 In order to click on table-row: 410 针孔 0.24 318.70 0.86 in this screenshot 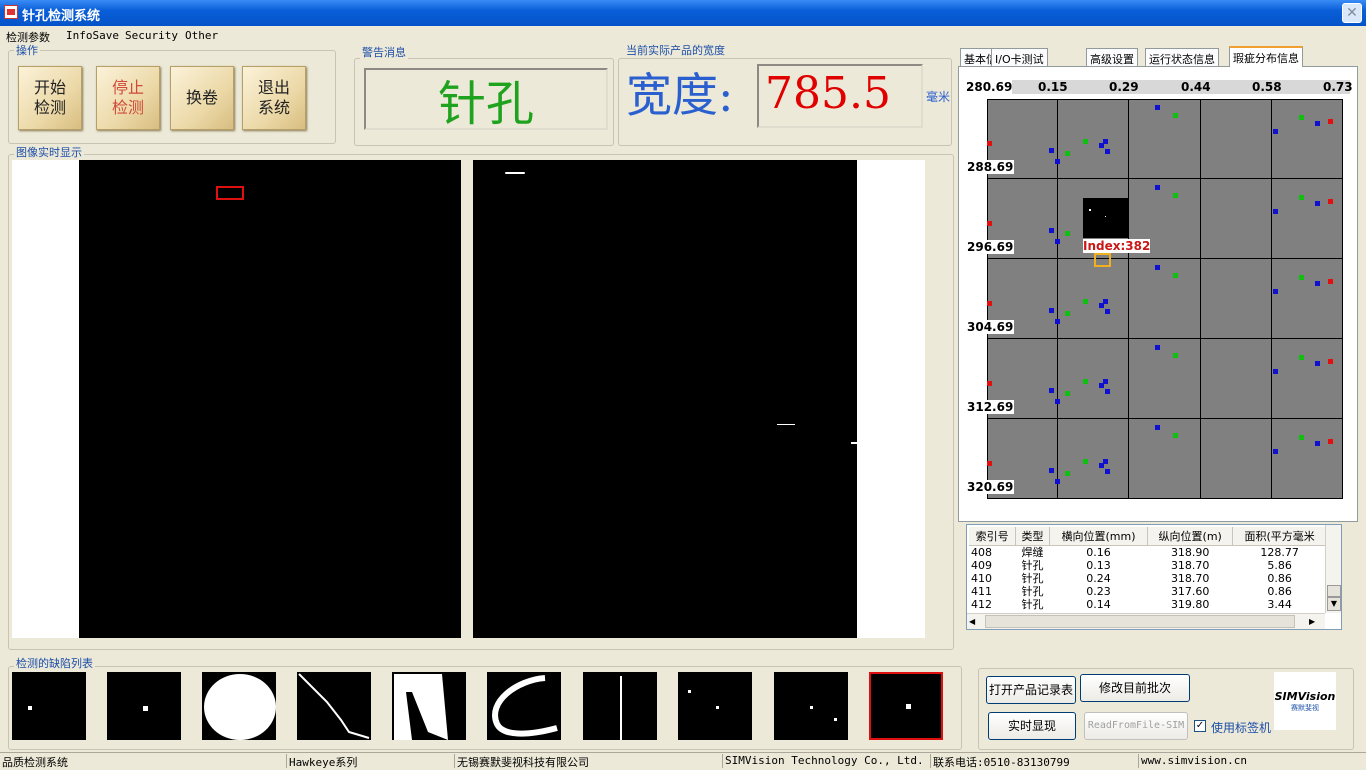, I will do `click(1148, 578)`.